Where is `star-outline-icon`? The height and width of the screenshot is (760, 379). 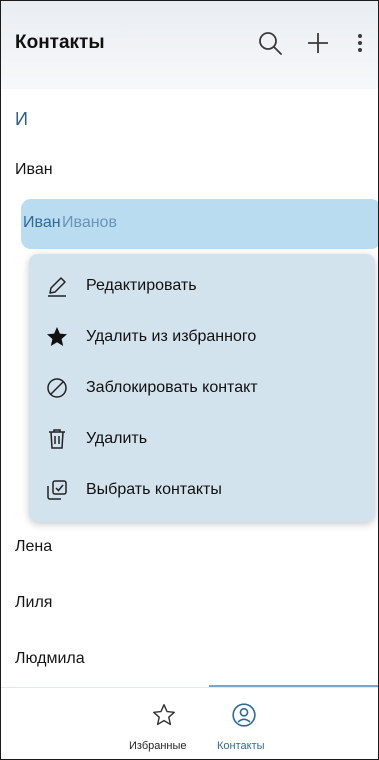
star-outline-icon is located at coordinates (164, 715).